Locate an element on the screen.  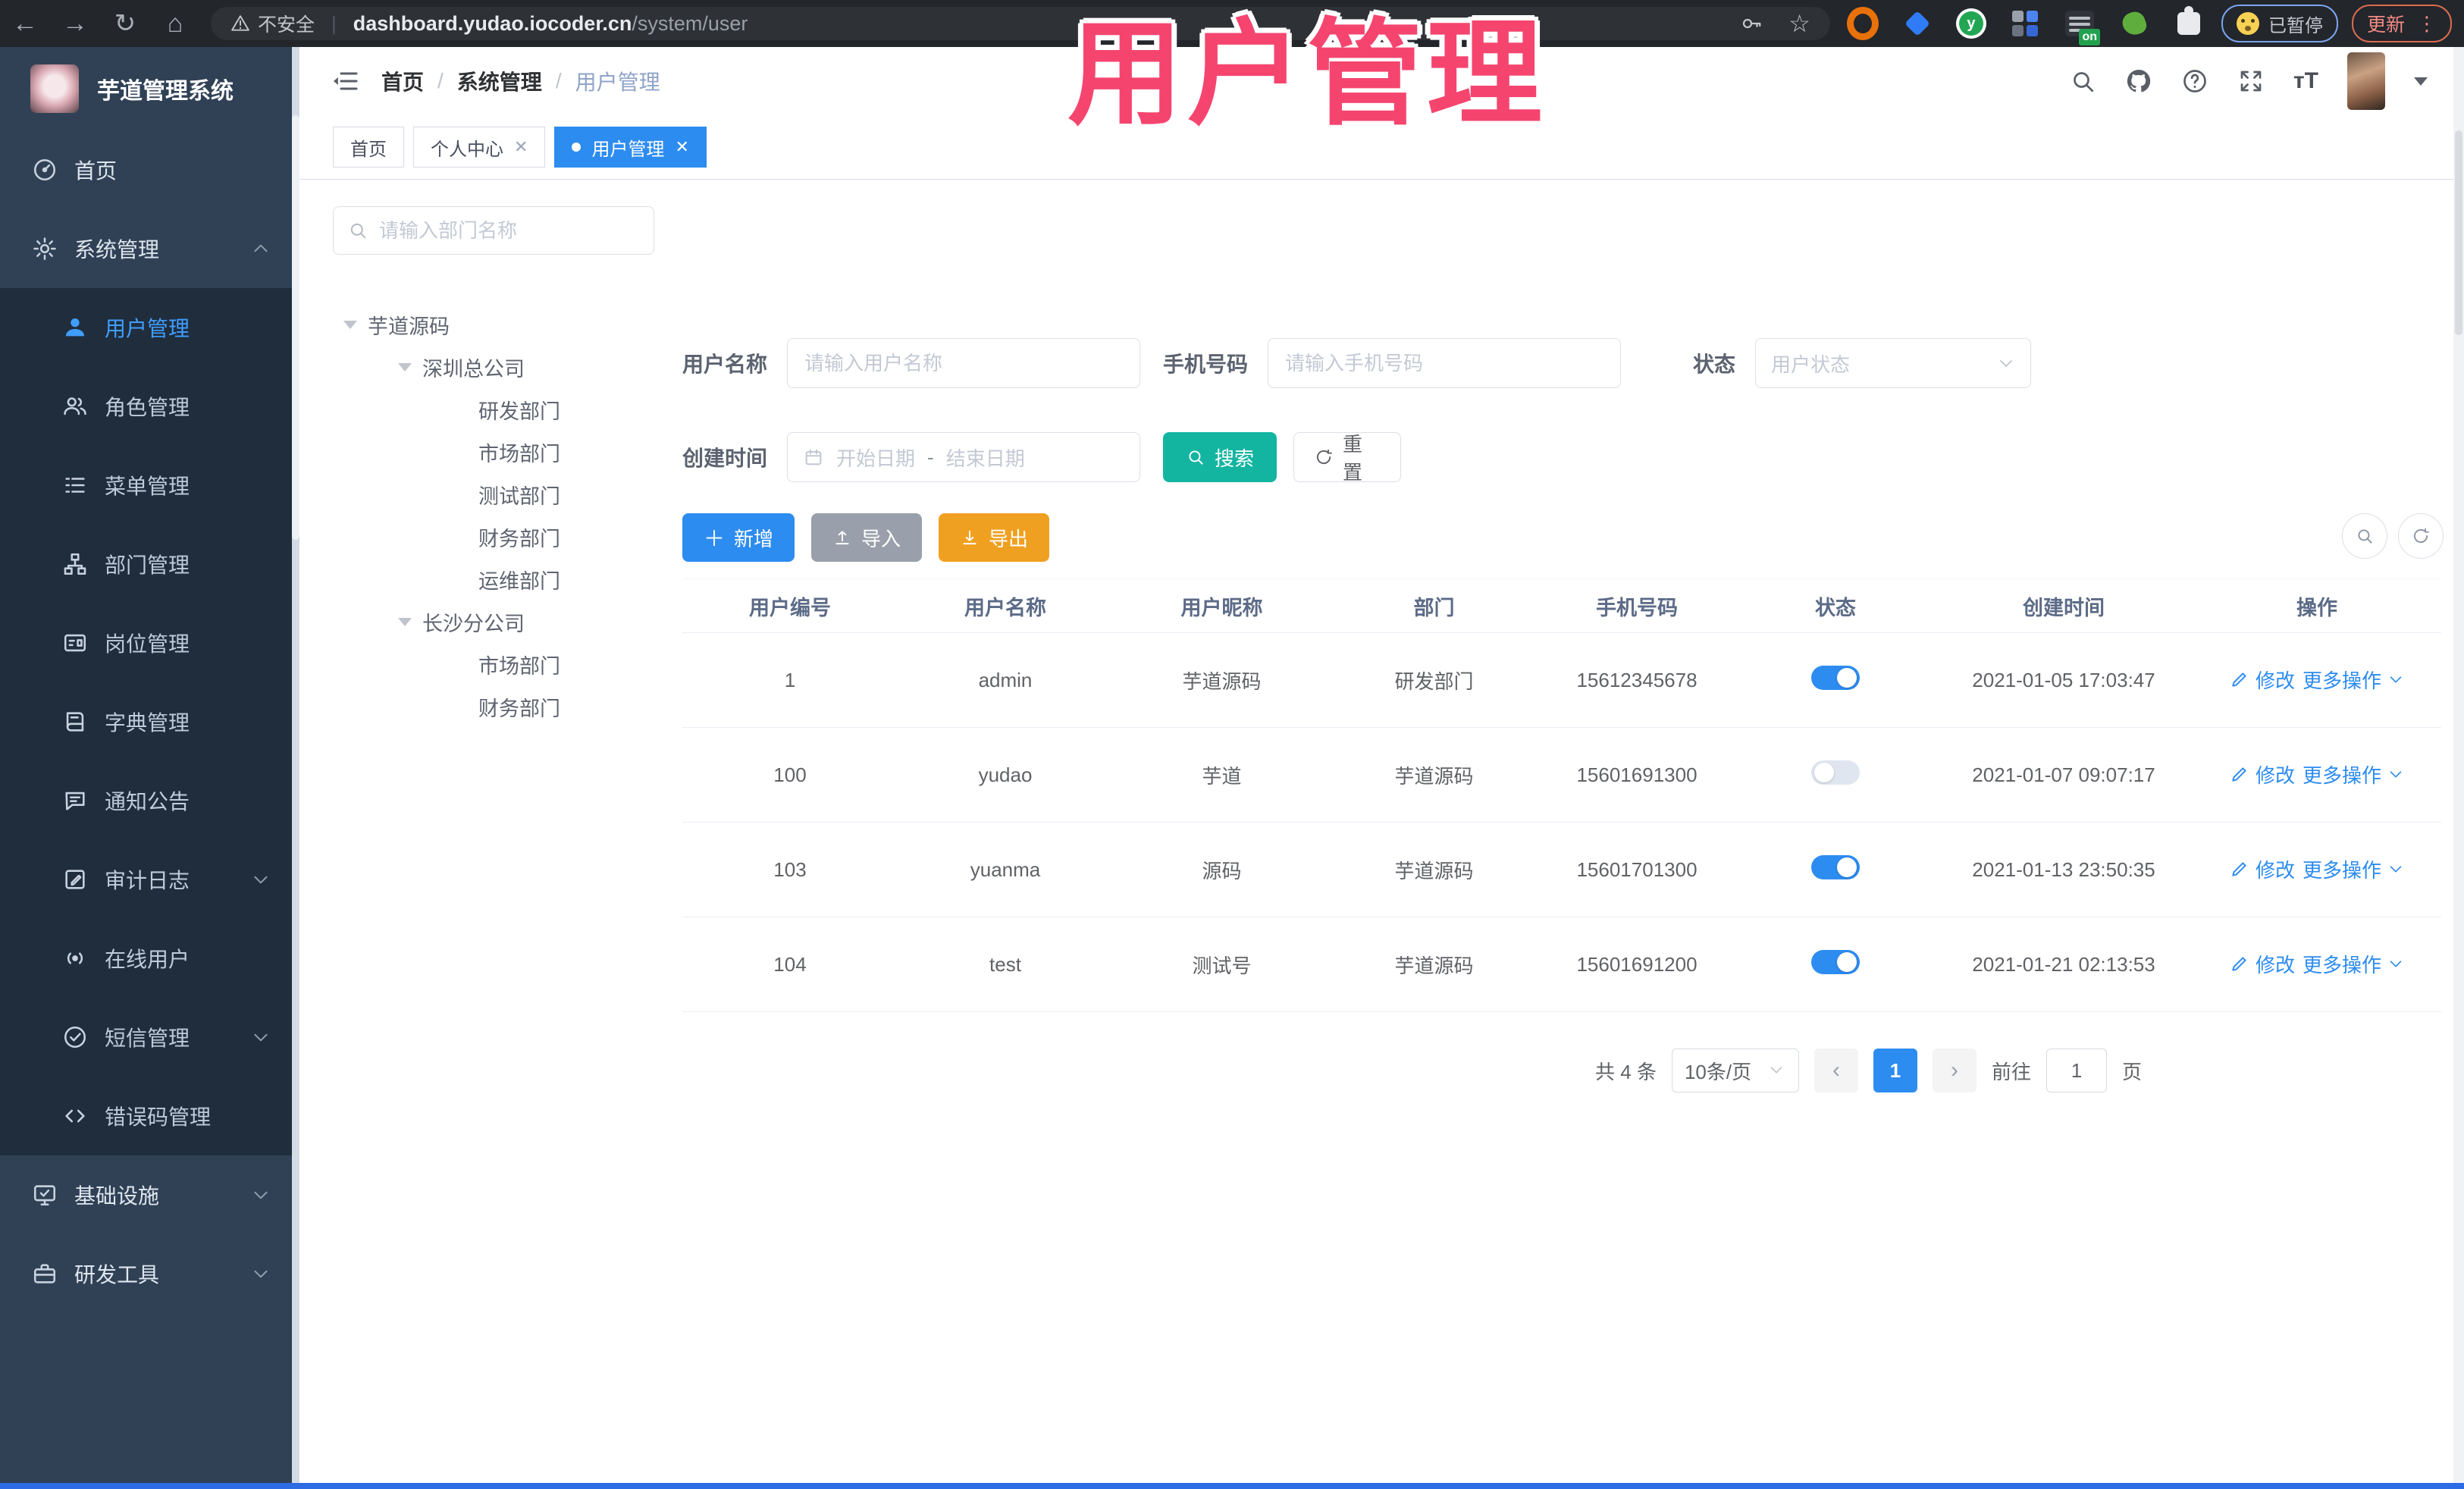
browser-back-icon: ← is located at coordinates (25, 24).